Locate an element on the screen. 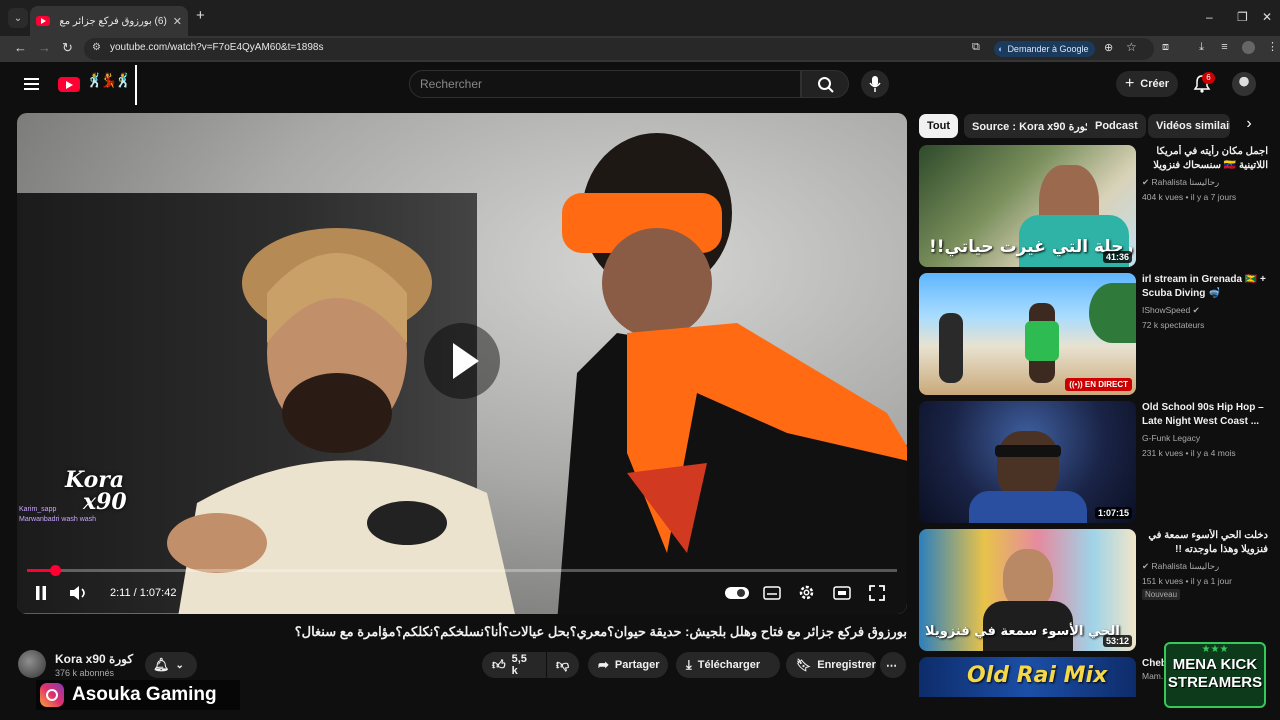 The height and width of the screenshot is (720, 1280). settings-gear-icon is located at coordinates (806, 592).